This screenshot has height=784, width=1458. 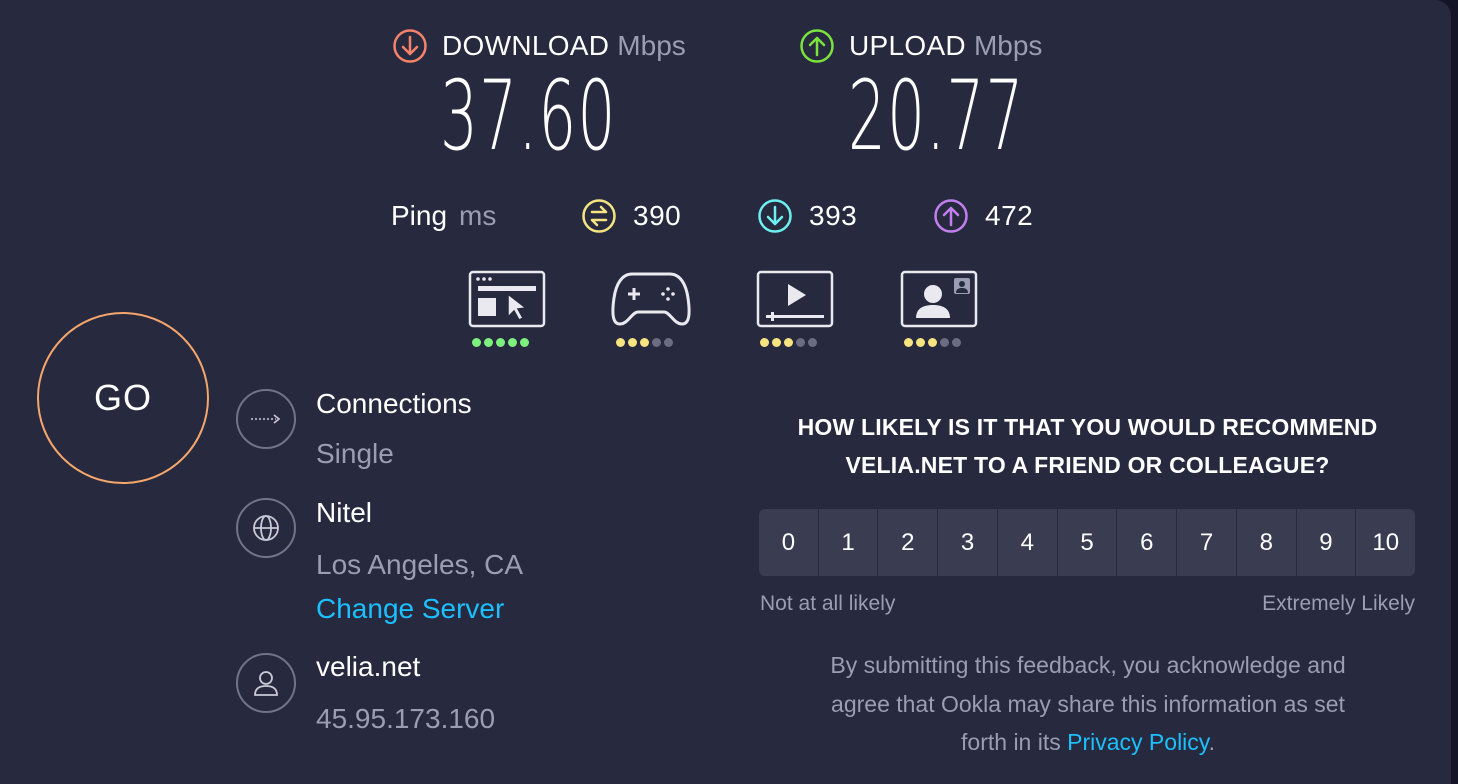 I want to click on rating-option-9: 9, so click(x=1326, y=542).